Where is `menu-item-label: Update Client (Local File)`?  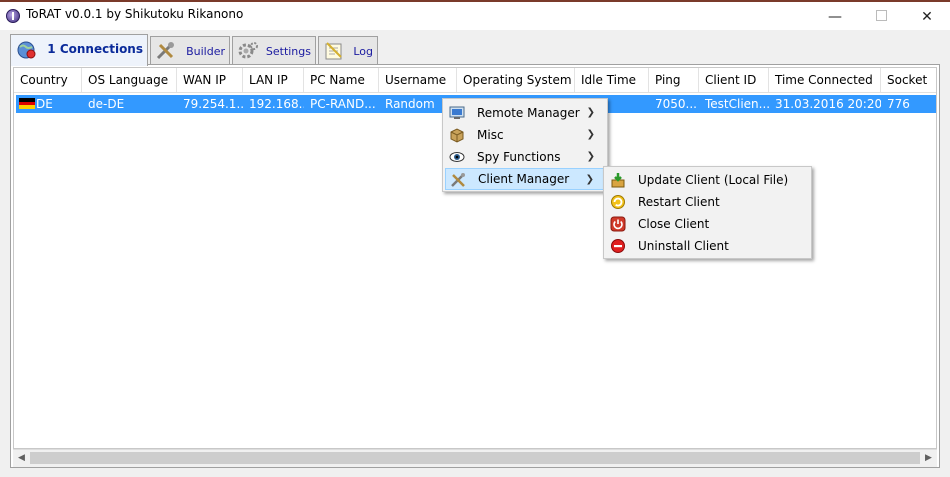
menu-item-label: Update Client (Local File) is located at coordinates (713, 180).